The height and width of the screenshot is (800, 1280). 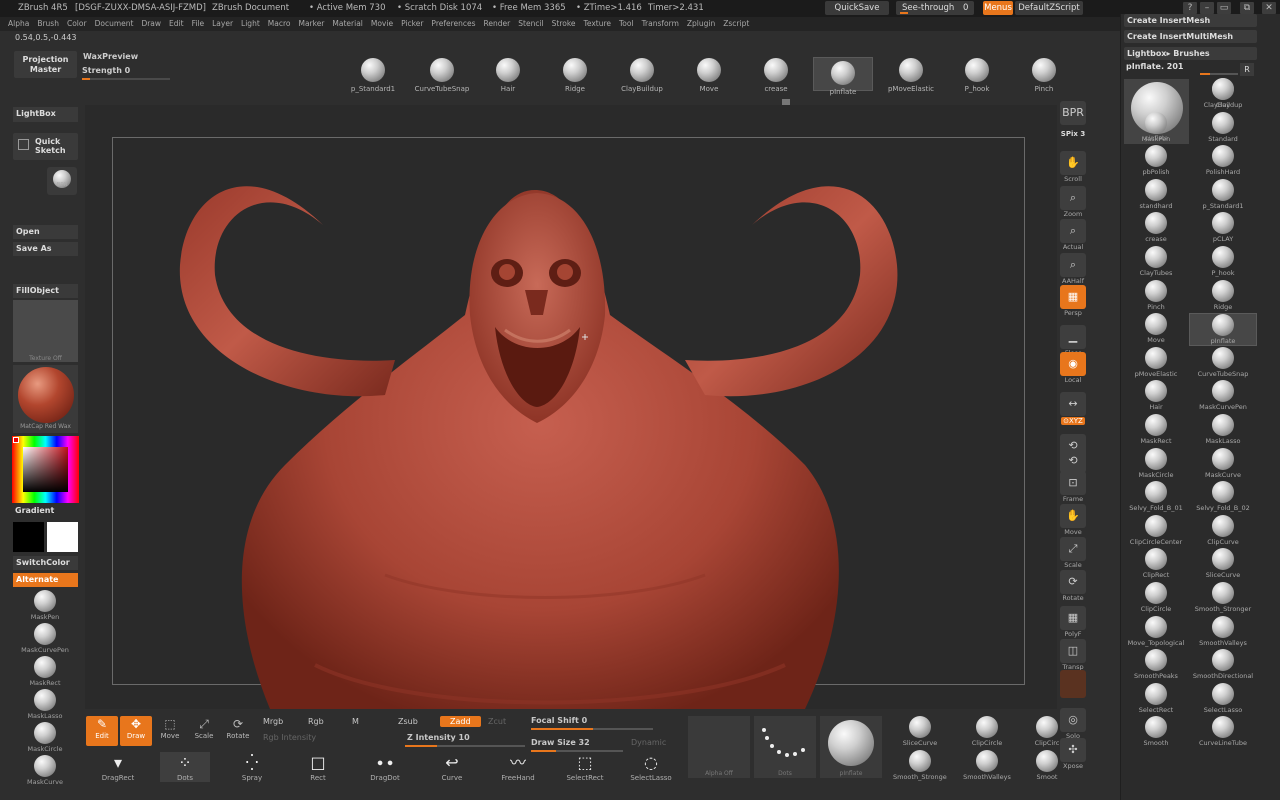 I want to click on alpha-slot: Alpha Off, so click(x=719, y=747).